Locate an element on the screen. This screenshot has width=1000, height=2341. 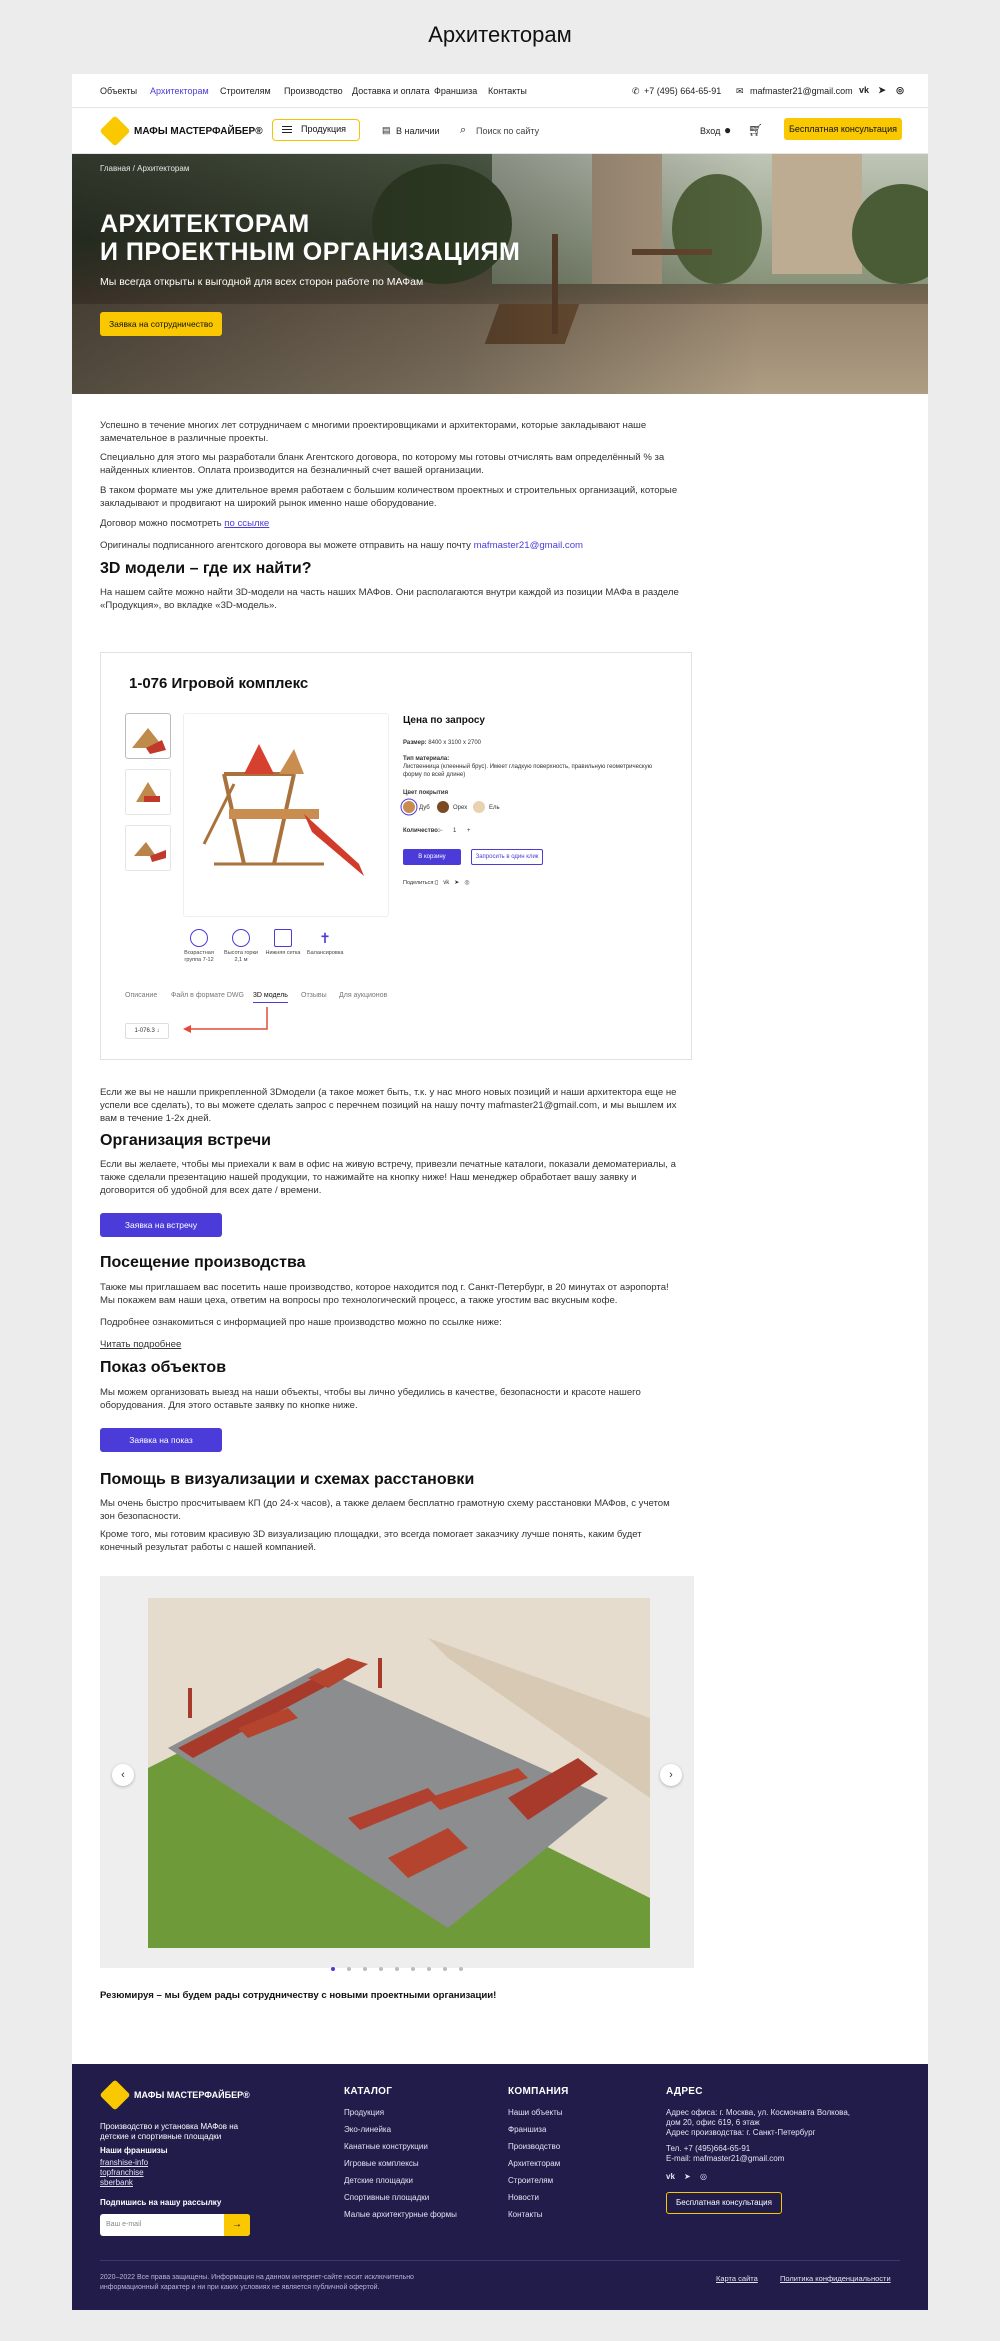
catalog-link: Малые архитектурные формы is located at coordinates (400, 2214).